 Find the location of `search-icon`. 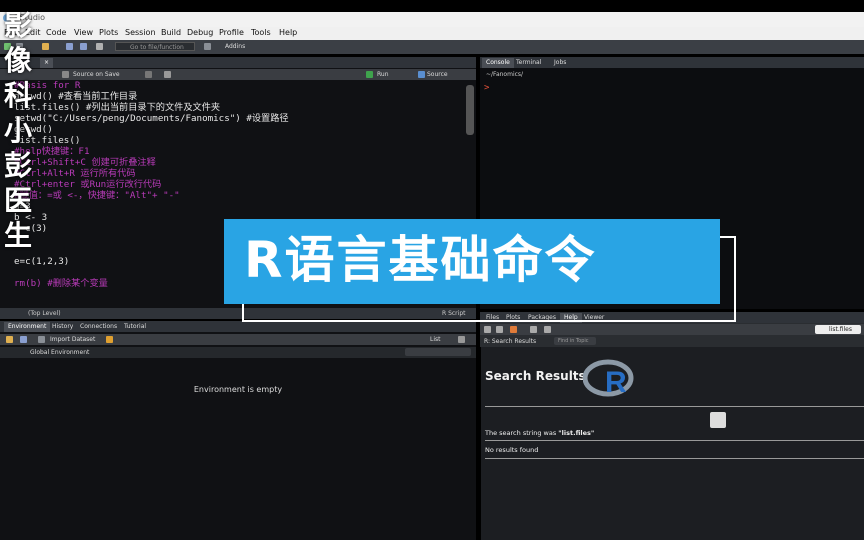

search-icon is located at coordinates (148, 74).